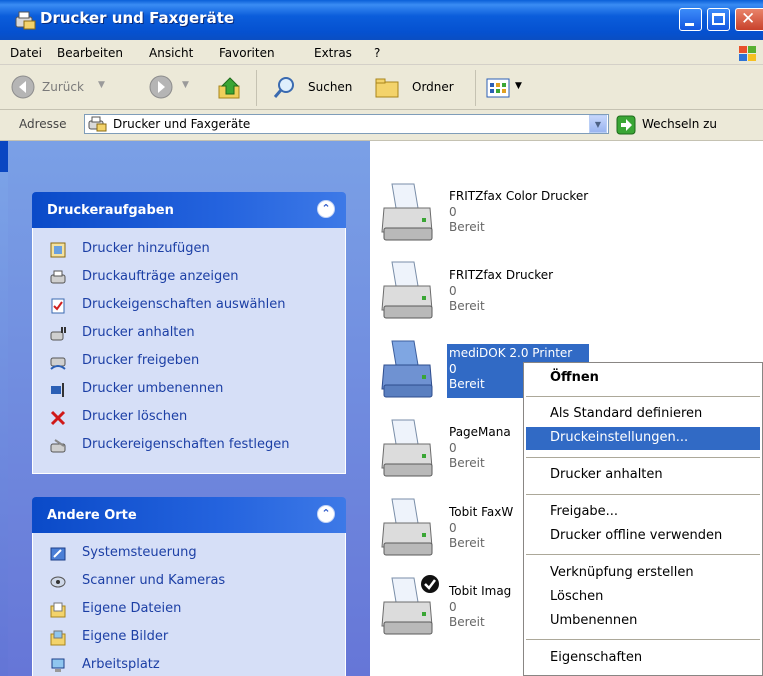  Describe the element at coordinates (185, 444) in the screenshot. I see `task-set-printer-properties: Druckereigenschaften festlegen` at that location.